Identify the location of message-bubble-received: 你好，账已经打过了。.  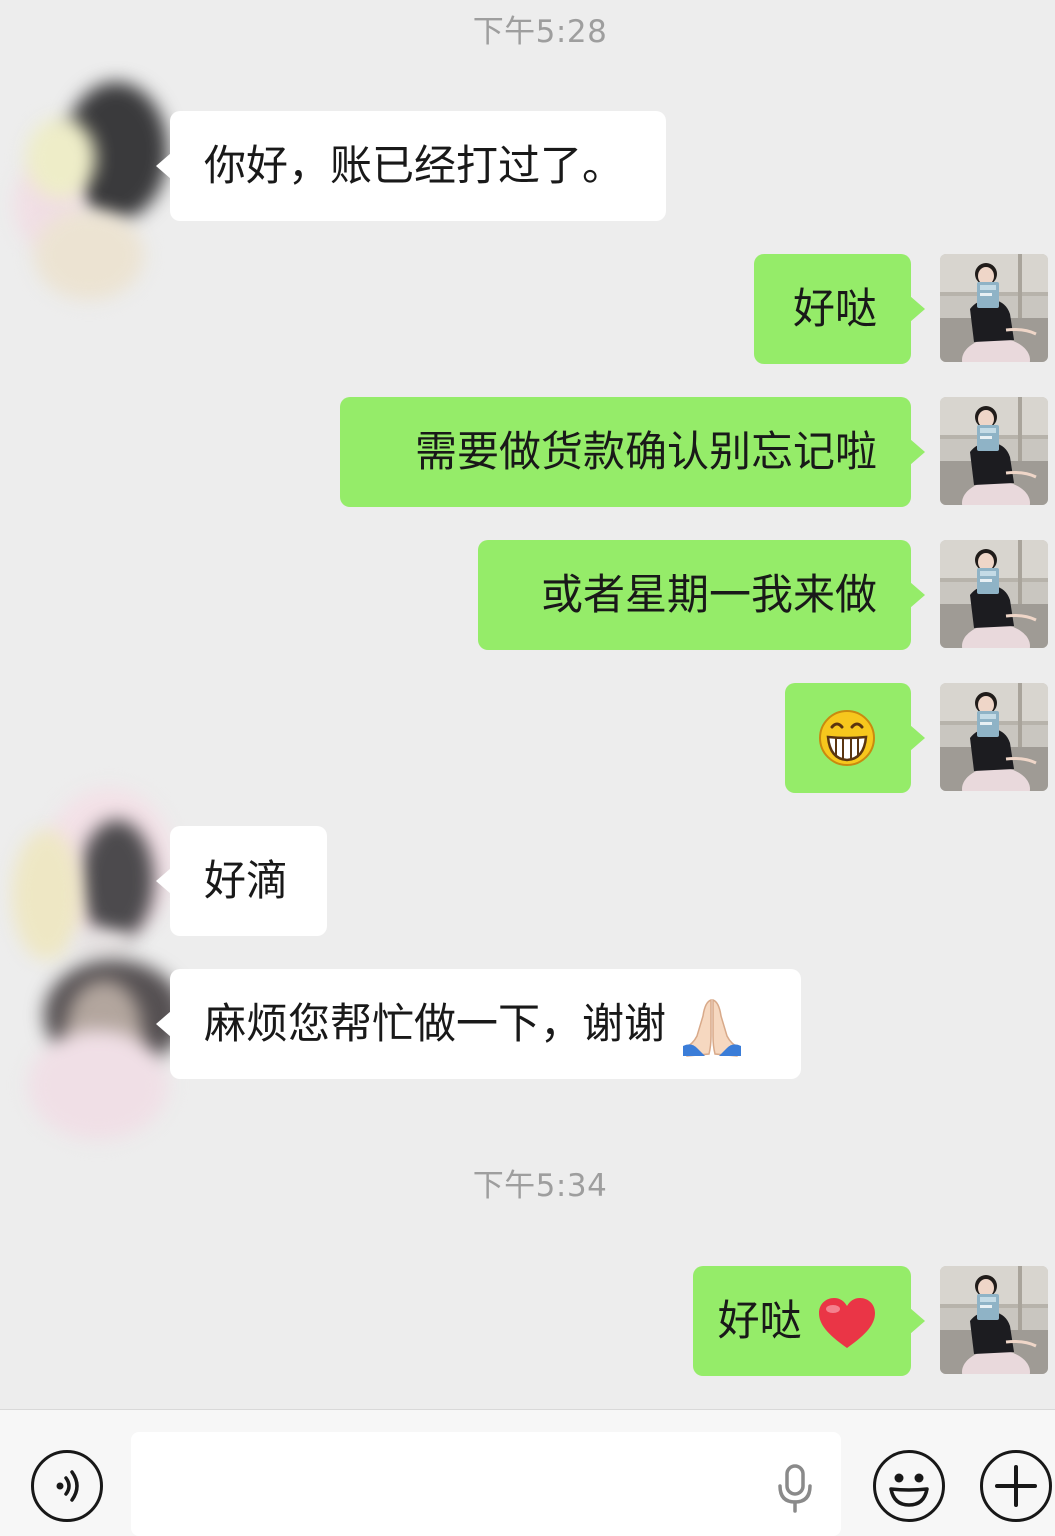
(411, 166).